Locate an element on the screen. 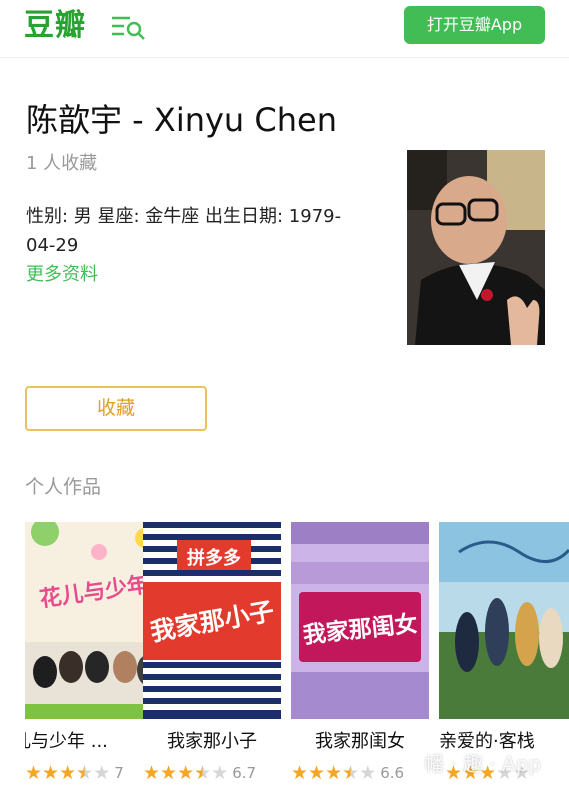 The width and height of the screenshot is (569, 800). open-app-button: 打开豆瓣App is located at coordinates (474, 25).